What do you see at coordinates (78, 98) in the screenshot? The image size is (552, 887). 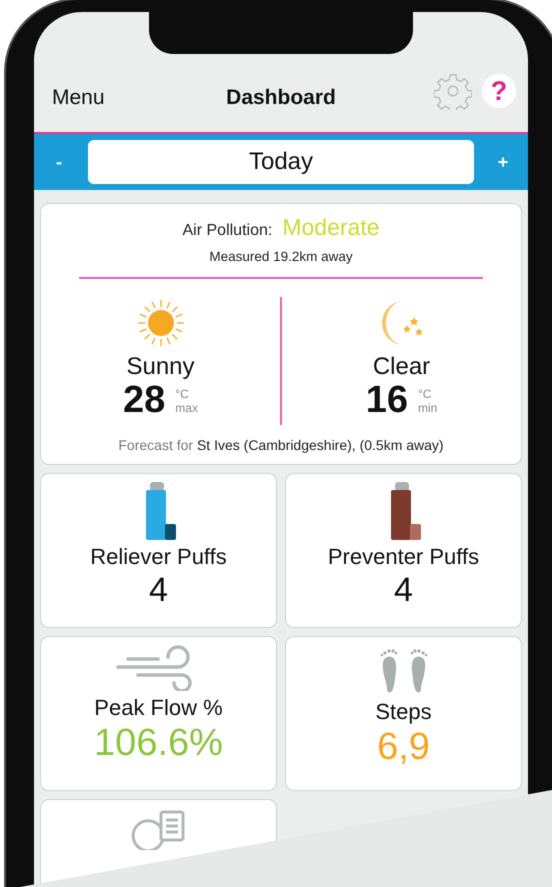 I see `menu-button: Menu` at bounding box center [78, 98].